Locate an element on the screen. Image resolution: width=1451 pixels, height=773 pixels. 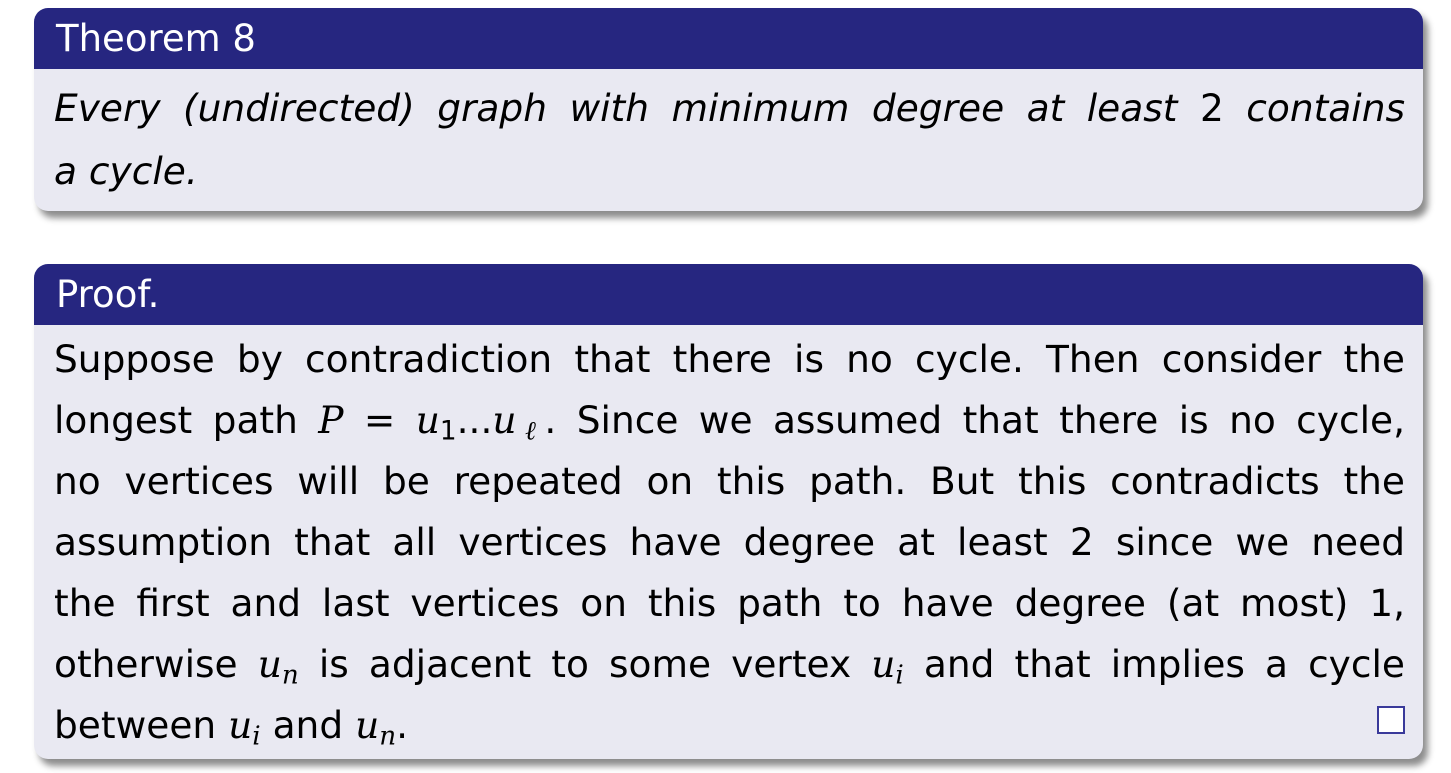
theorem-text-b: contains is located at coordinates (1314, 108).